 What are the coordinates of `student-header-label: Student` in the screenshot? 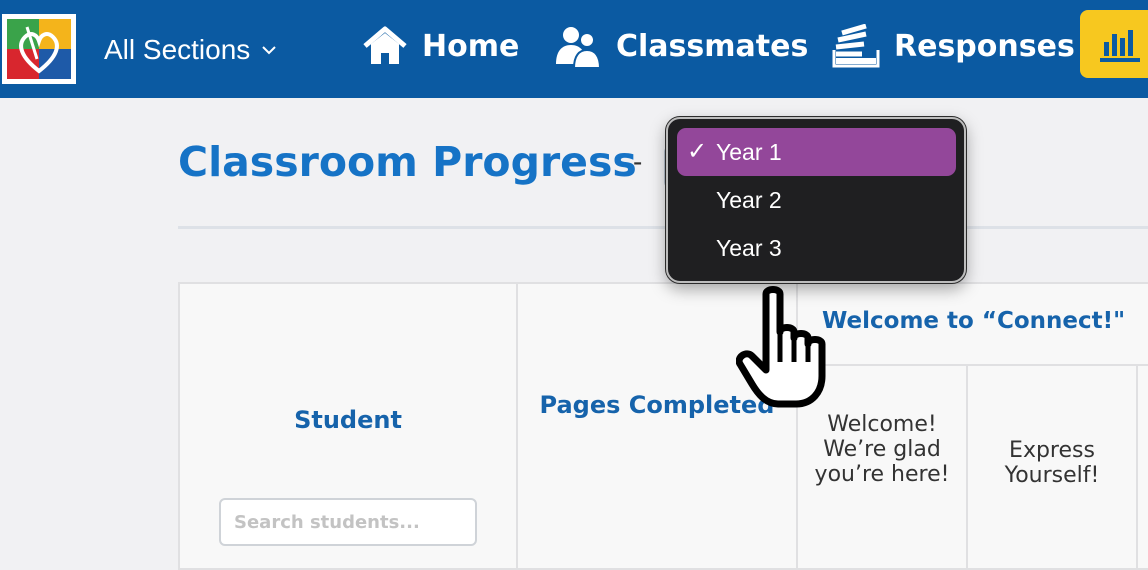 It's located at (348, 420).